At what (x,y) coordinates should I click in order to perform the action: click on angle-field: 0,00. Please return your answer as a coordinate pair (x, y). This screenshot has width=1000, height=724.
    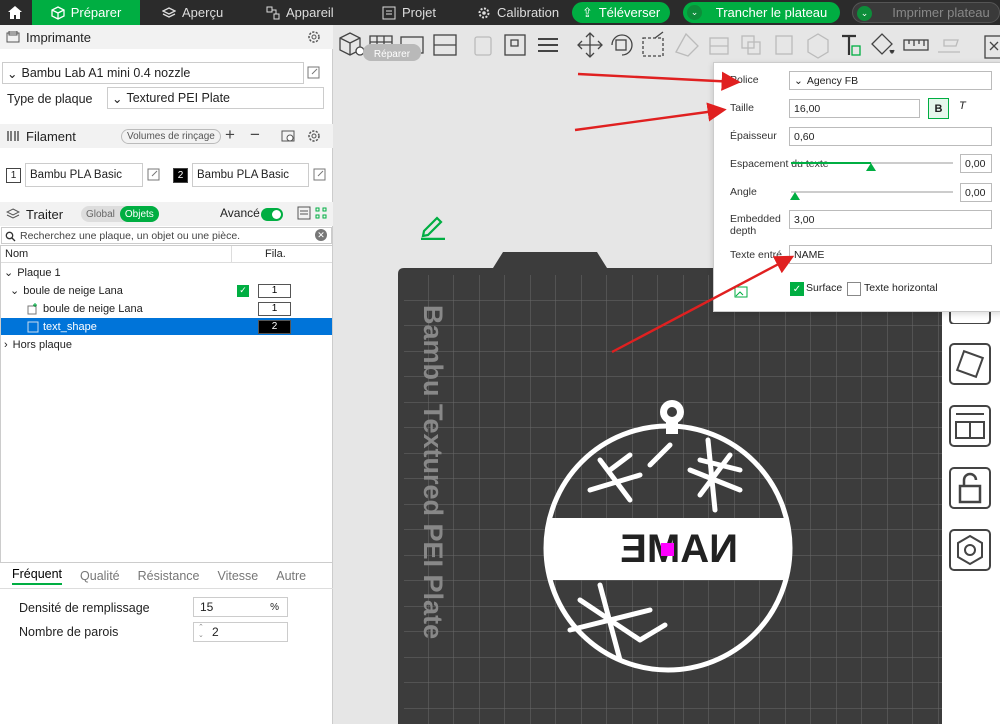
    Looking at the image, I should click on (976, 192).